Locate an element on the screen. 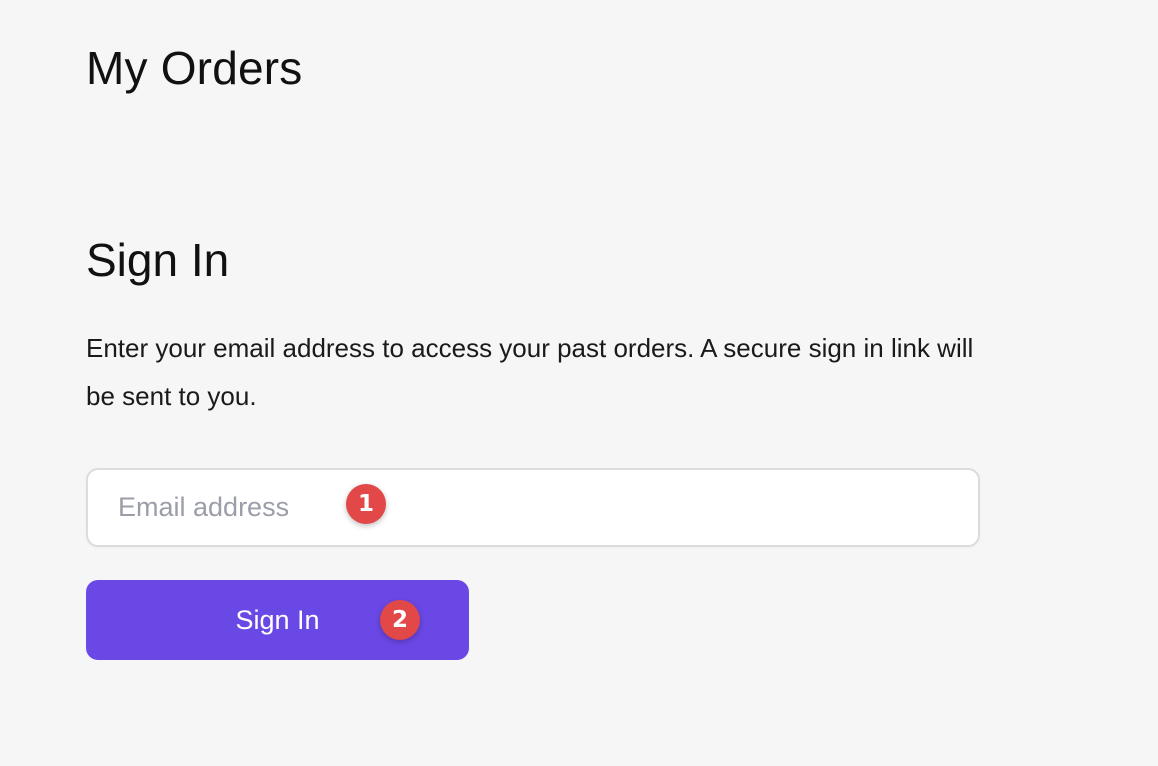 This screenshot has height=766, width=1158. page-title: My Orders is located at coordinates (194, 68).